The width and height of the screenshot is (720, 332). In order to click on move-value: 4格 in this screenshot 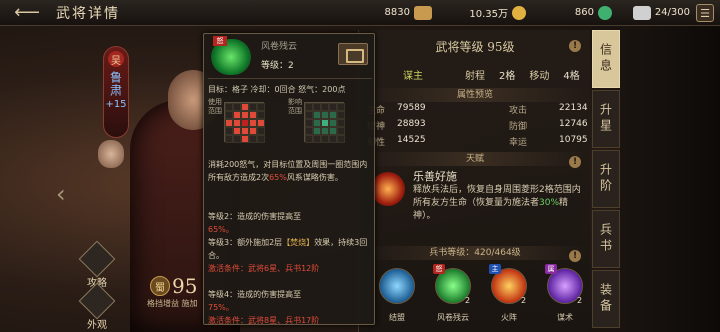, I will do `click(571, 76)`.